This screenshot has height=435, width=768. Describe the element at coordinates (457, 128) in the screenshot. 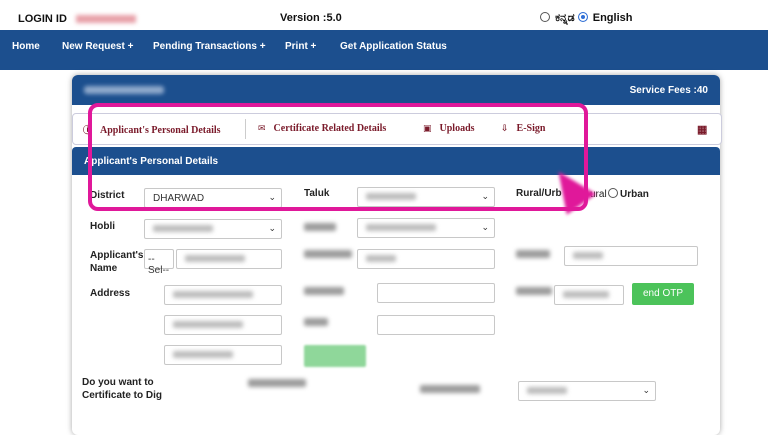

I see `tab-uploads-label: Uploads` at that location.